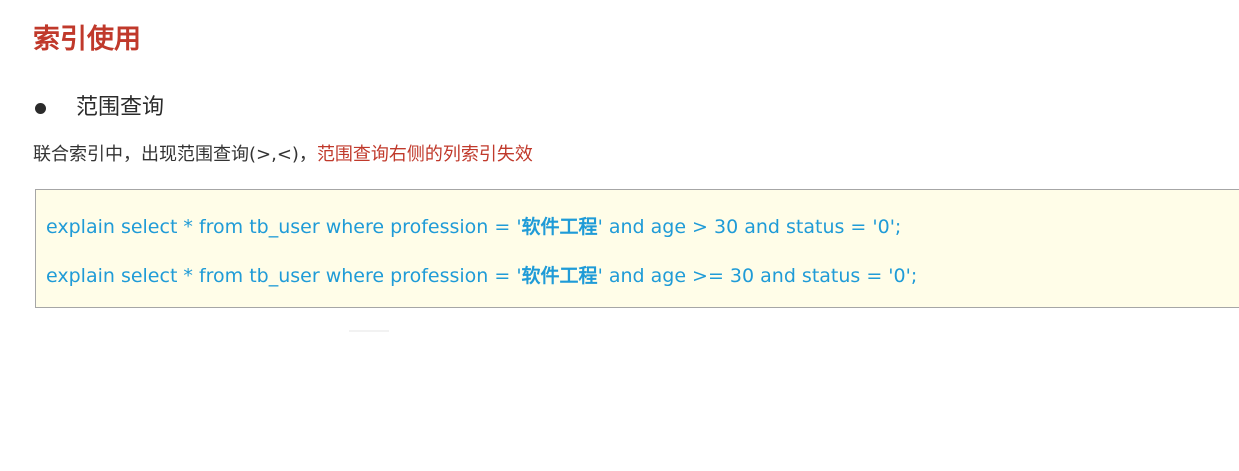  Describe the element at coordinates (369, 331) in the screenshot. I see `faint-divider` at that location.